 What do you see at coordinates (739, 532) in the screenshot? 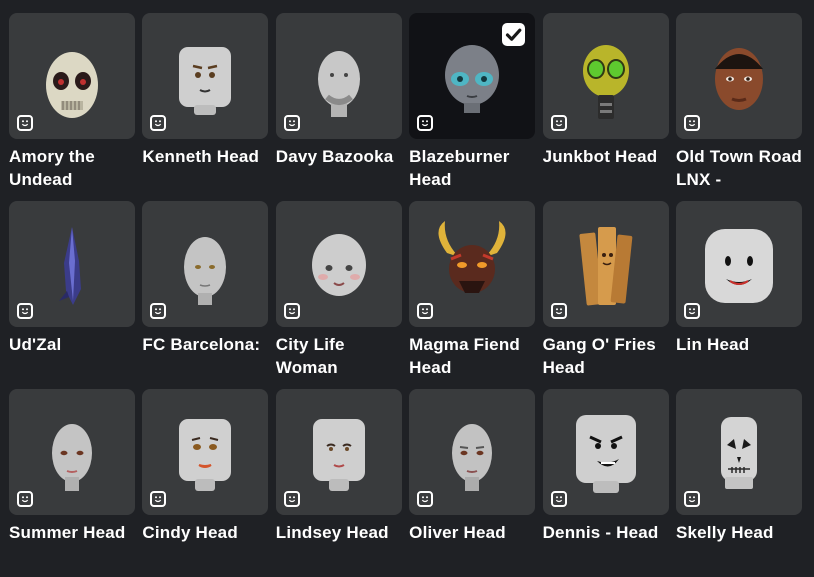
I see `item-name: Skelly Head` at bounding box center [739, 532].